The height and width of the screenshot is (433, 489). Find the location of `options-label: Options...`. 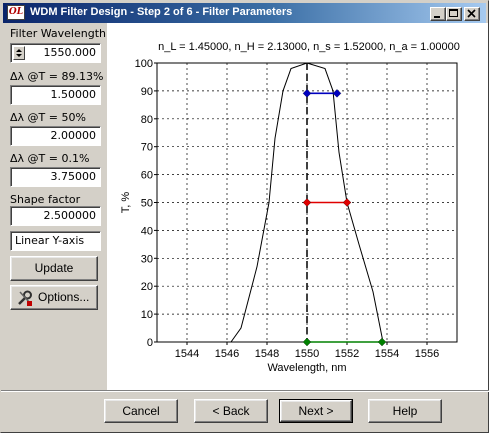

options-label: Options... is located at coordinates (64, 297).